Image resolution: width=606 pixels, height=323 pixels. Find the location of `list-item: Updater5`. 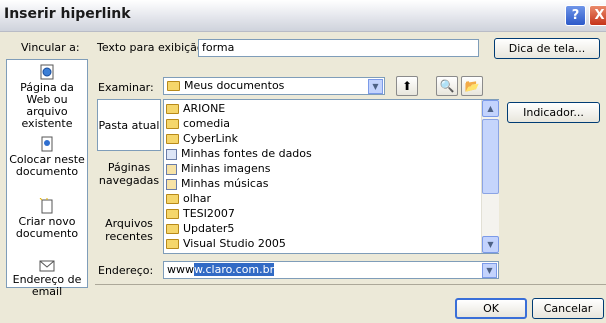

list-item: Updater5 is located at coordinates (200, 229).